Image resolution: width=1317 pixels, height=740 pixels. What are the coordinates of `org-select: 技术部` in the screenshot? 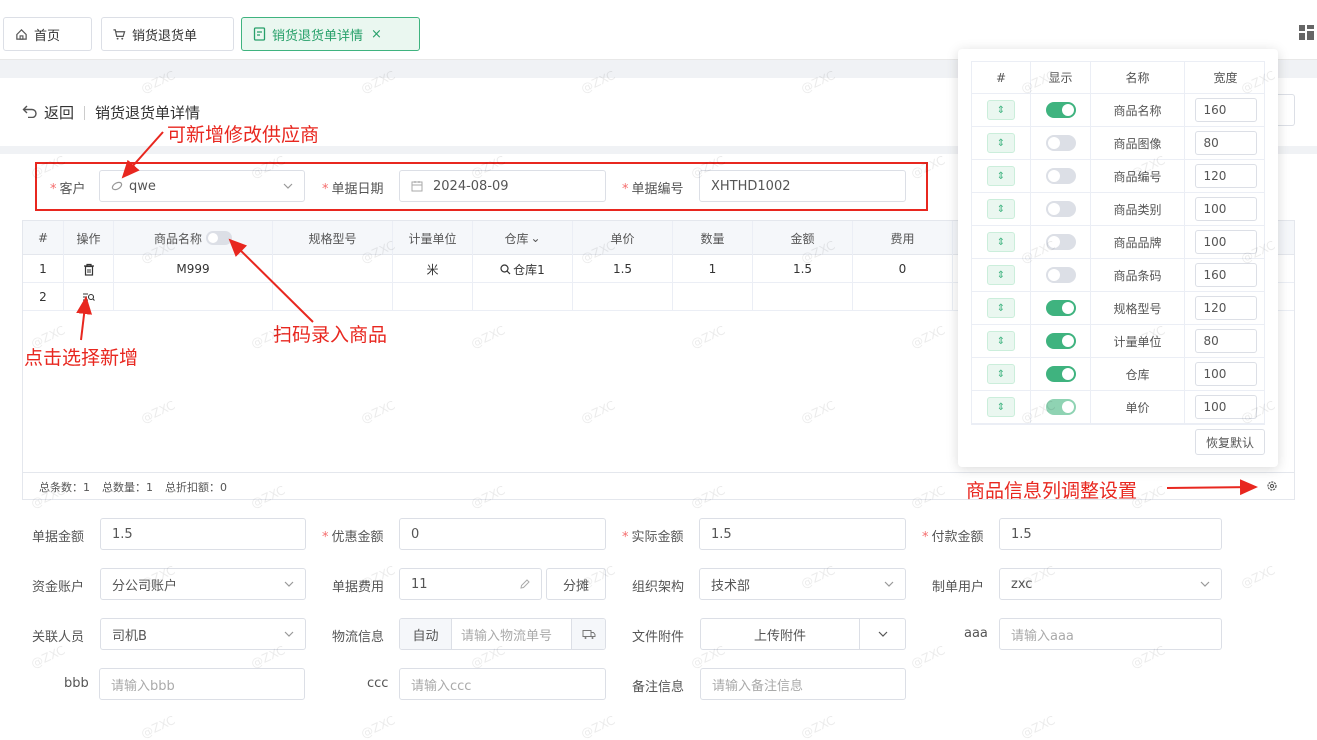 It's located at (802, 584).